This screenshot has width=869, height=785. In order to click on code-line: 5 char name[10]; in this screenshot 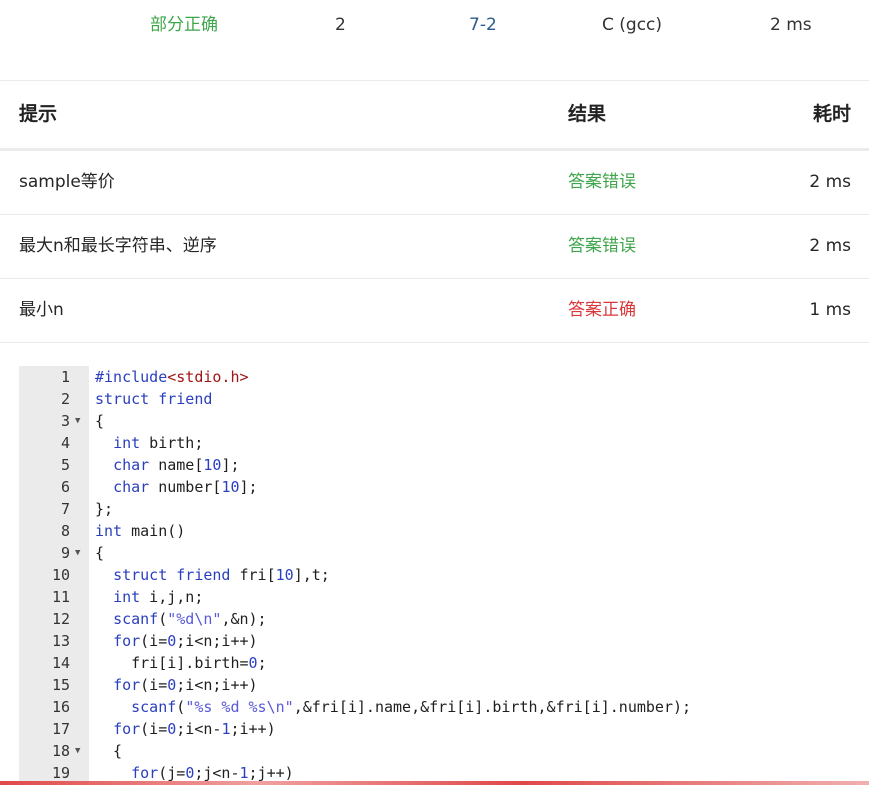, I will do `click(444, 465)`.